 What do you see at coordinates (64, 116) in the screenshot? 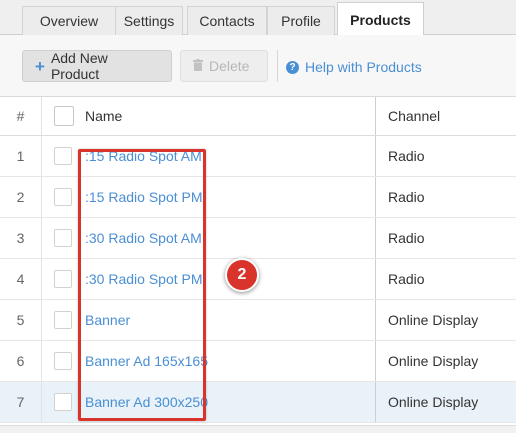
I see `select-all-checkbox` at bounding box center [64, 116].